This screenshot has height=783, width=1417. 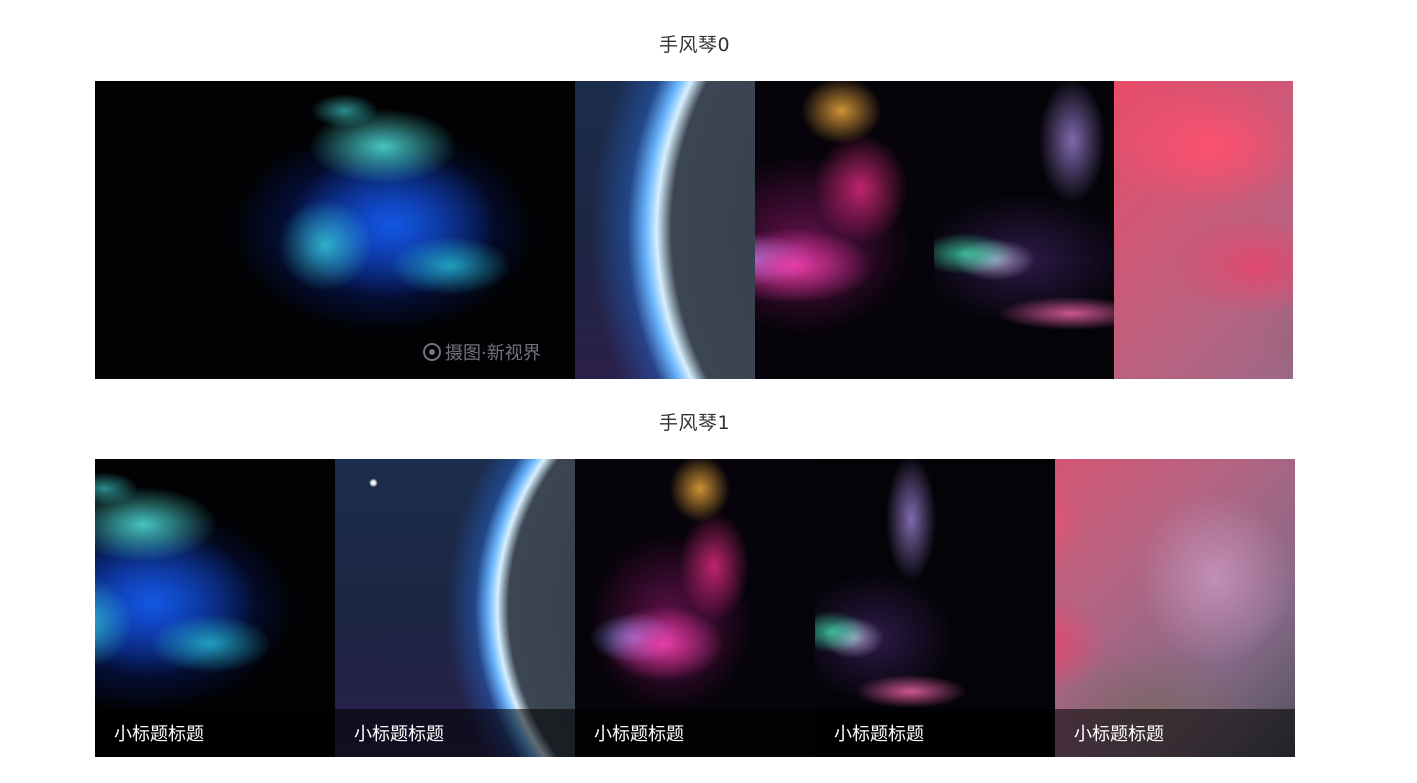 I want to click on planet-image, so click(x=665, y=230).